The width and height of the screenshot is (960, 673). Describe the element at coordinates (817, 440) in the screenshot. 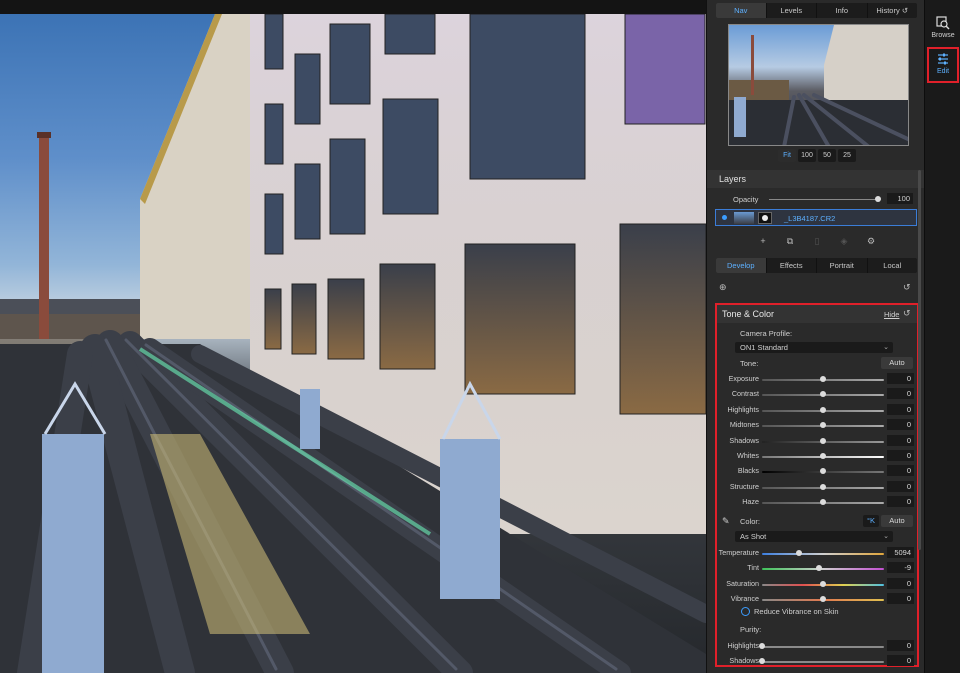

I see `slider-row-shadows: Shadows 0` at that location.